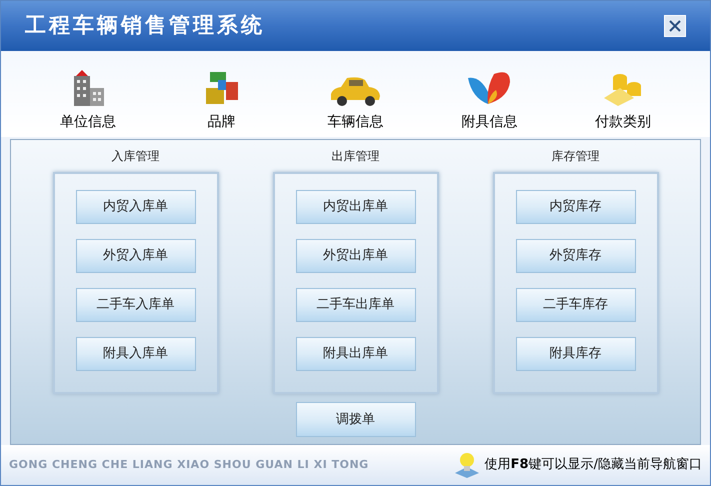 The width and height of the screenshot is (711, 486). What do you see at coordinates (145, 26) in the screenshot?
I see `window-title: 工程车辆销售管理系统` at bounding box center [145, 26].